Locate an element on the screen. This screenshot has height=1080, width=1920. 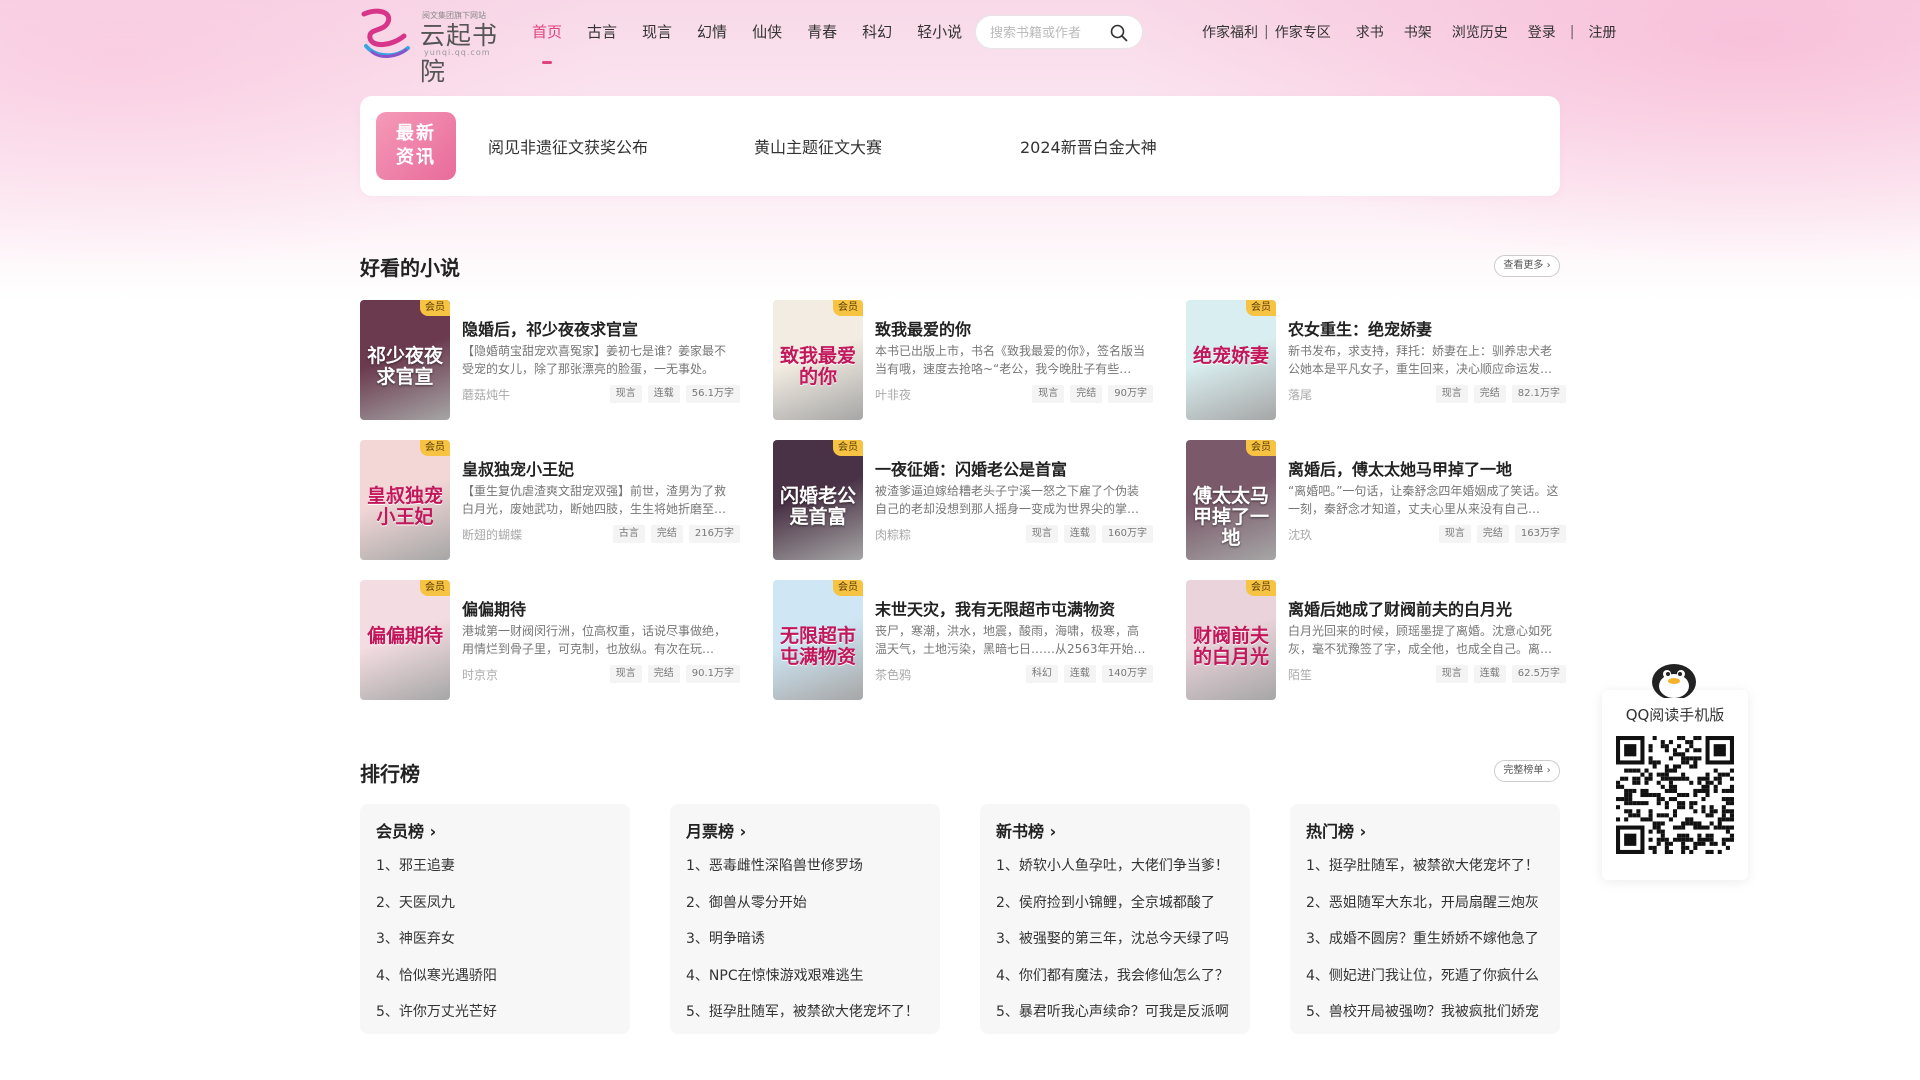
book-cover: 皇叔独宠小王妃 会员 is located at coordinates (405, 500).